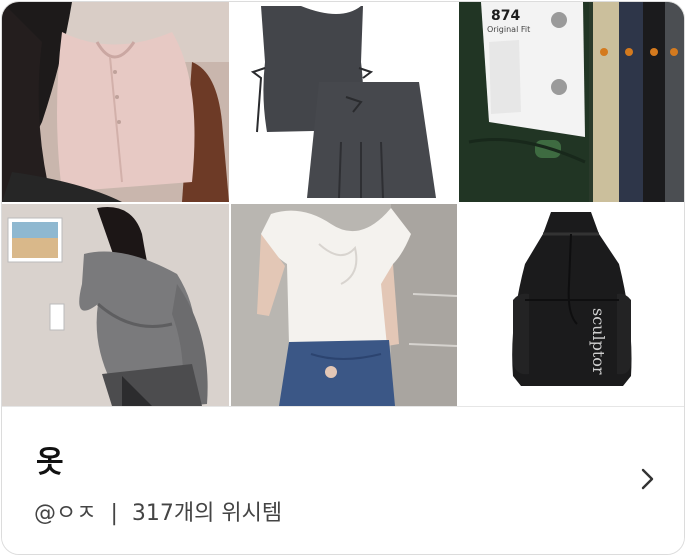 The height and width of the screenshot is (556, 686). What do you see at coordinates (207, 513) in the screenshot?
I see `wish-count: 317개의 위시템` at bounding box center [207, 513].